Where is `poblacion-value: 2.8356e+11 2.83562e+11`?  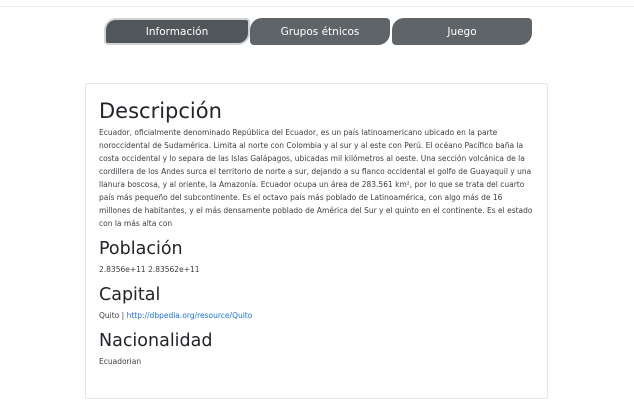 poblacion-value: 2.8356e+11 2.83562e+11 is located at coordinates (149, 269).